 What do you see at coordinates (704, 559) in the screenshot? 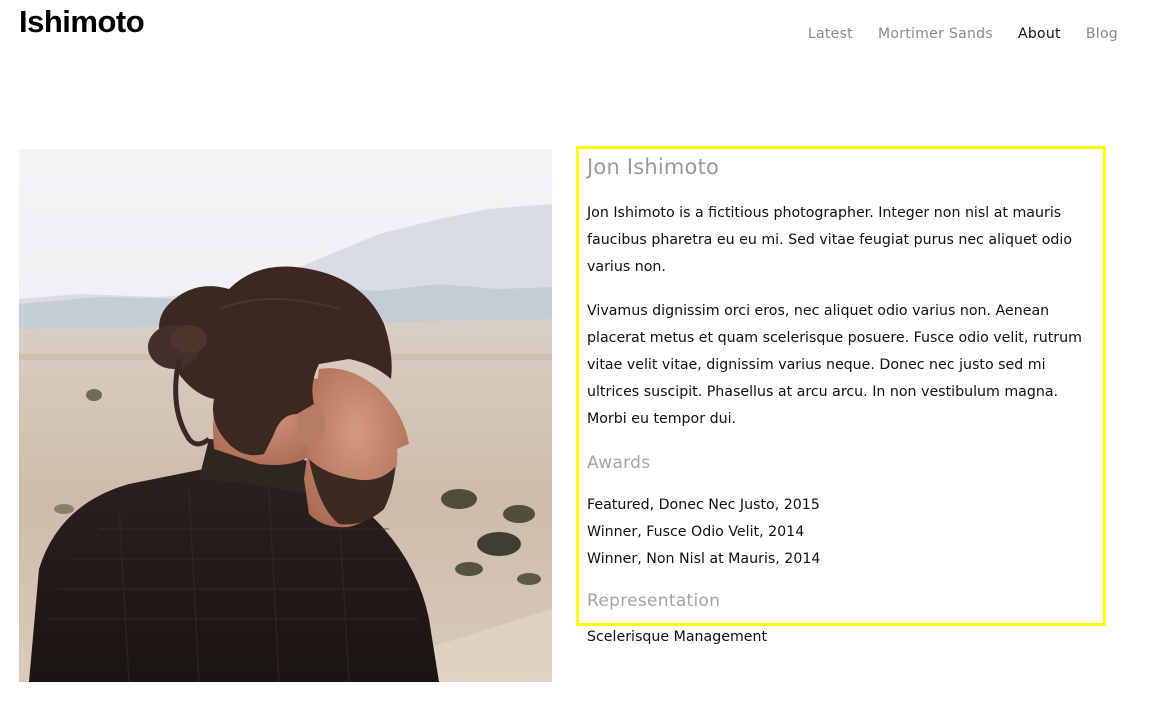
I see `award-item: Winner, Non Nisl at Mauris, 2014` at bounding box center [704, 559].